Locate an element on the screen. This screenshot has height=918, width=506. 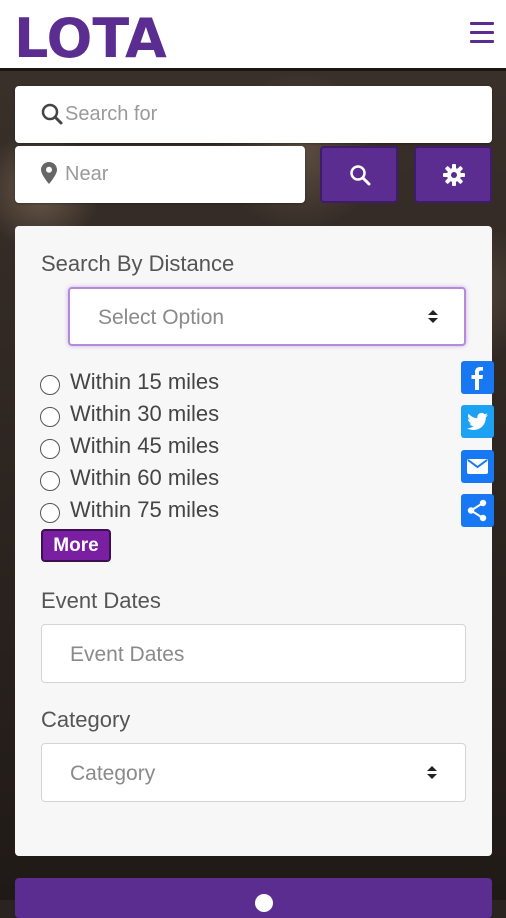
hamburger-icon is located at coordinates (482, 33).